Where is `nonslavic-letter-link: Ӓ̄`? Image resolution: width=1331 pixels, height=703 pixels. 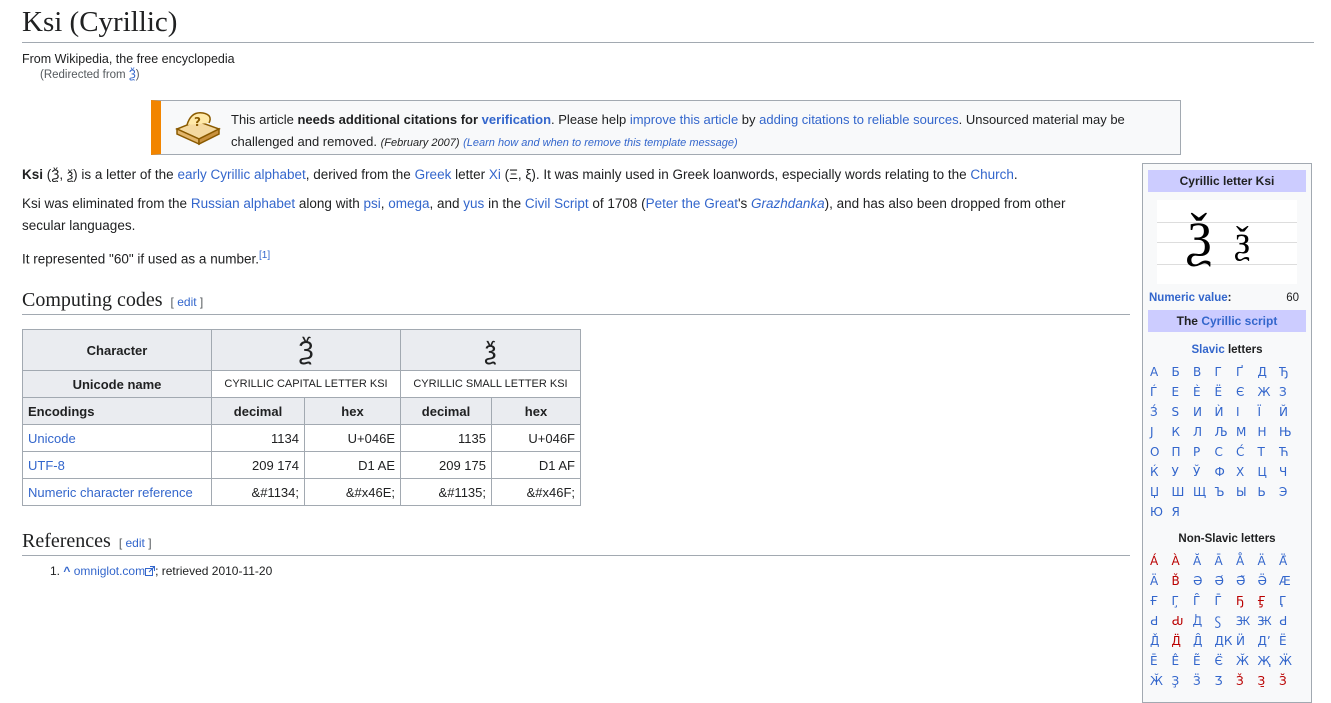 nonslavic-letter-link: Ӓ̄ is located at coordinates (1290, 561).